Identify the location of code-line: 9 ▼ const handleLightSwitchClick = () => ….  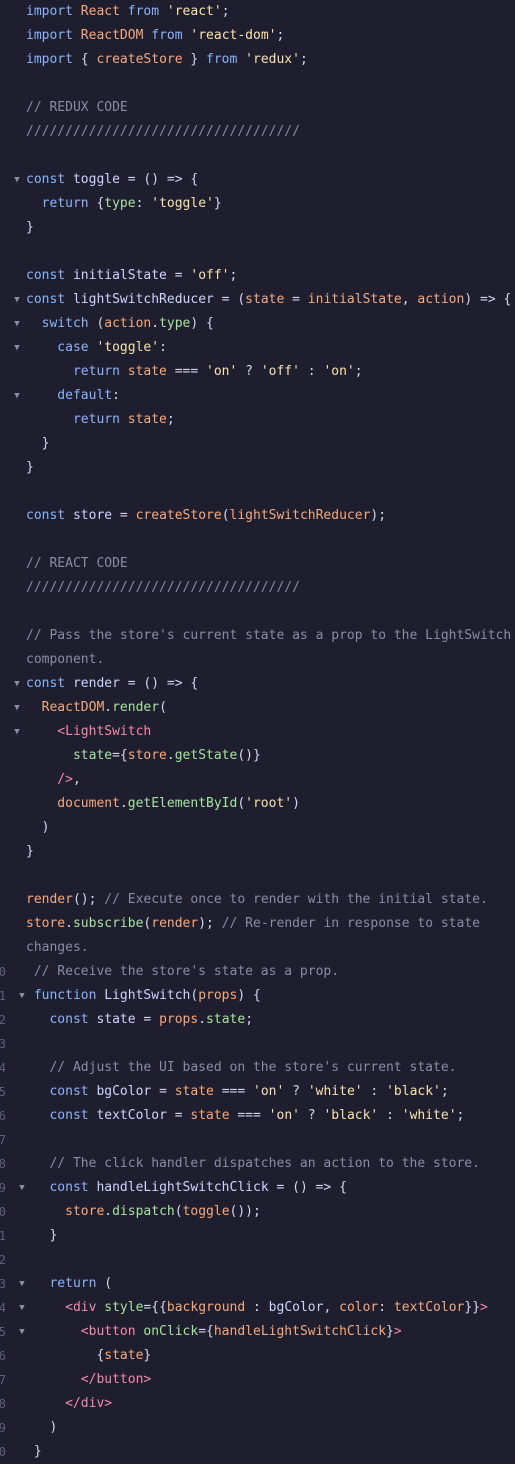
(257, 1188).